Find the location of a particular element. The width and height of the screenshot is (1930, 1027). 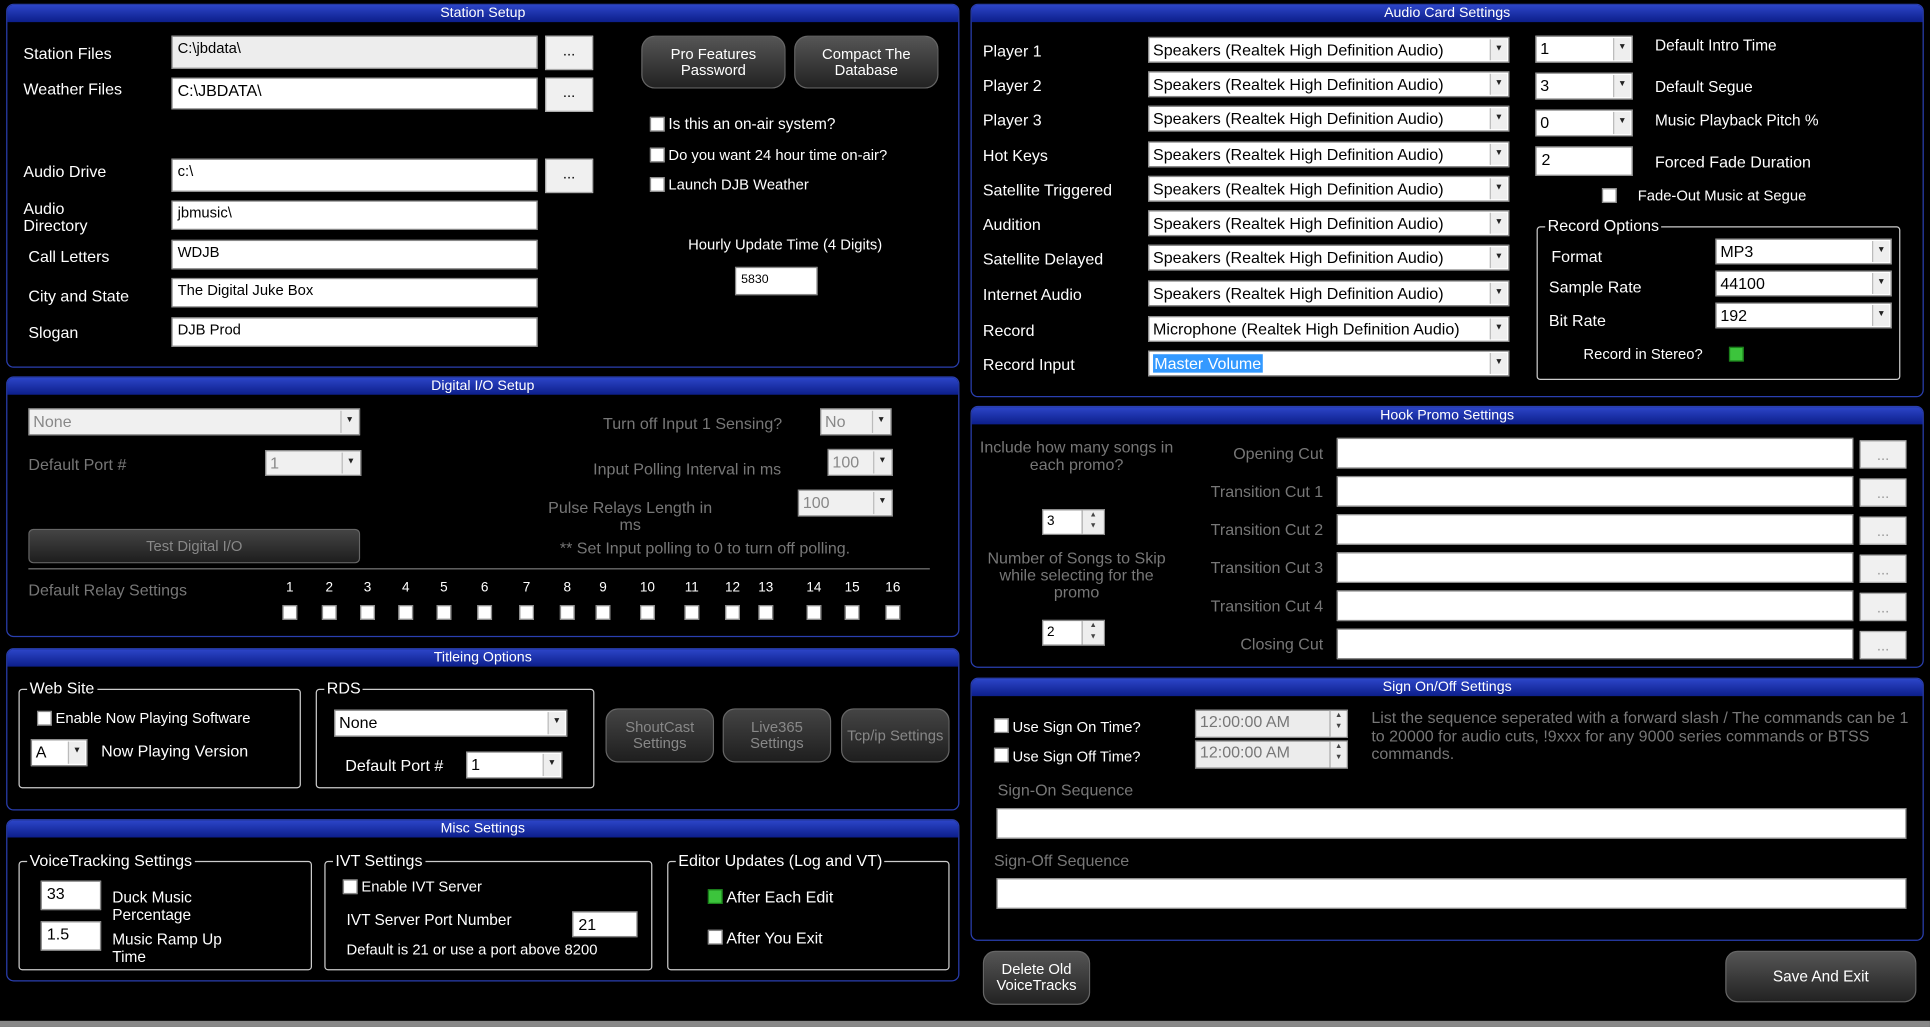

audio-directory-field: jbmusic\ is located at coordinates (354, 215).